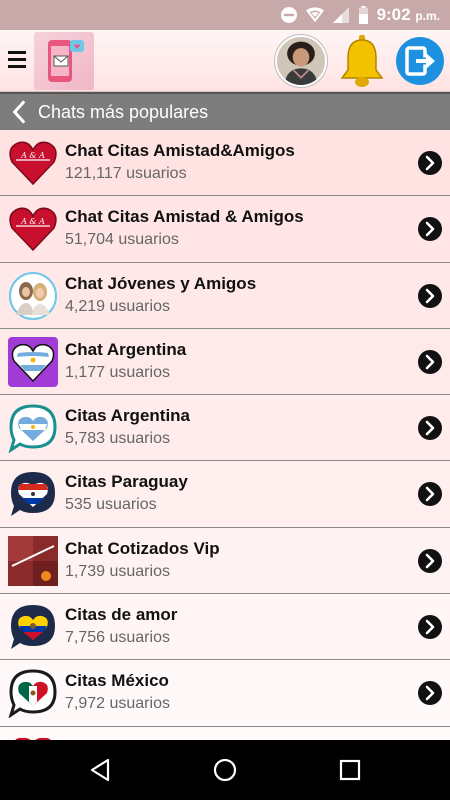 This screenshot has width=450, height=800. What do you see at coordinates (33, 295) in the screenshot?
I see `friends-photo-icon` at bounding box center [33, 295].